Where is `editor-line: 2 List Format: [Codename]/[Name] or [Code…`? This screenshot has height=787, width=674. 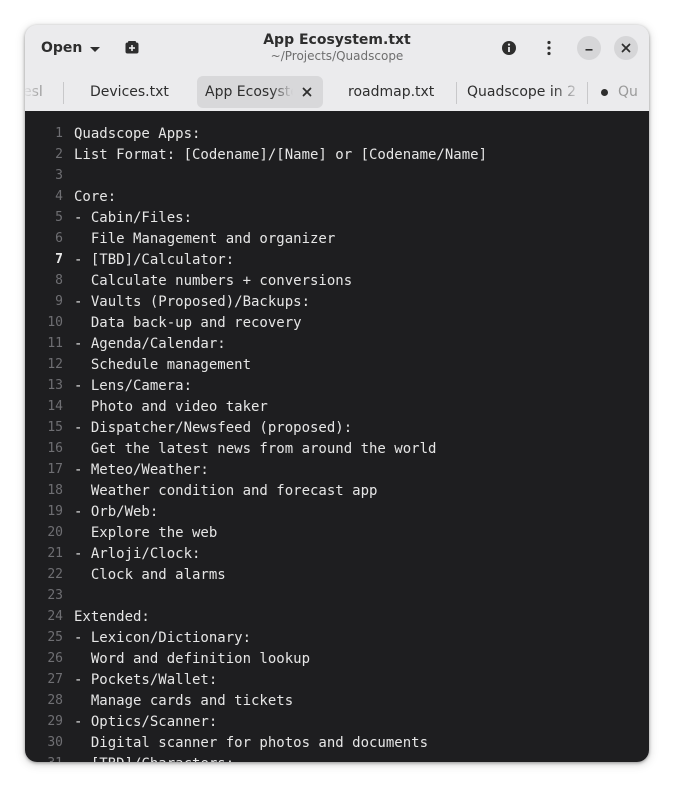 editor-line: 2 List Format: [Codename]/[Name] or [Code… is located at coordinates (337, 154).